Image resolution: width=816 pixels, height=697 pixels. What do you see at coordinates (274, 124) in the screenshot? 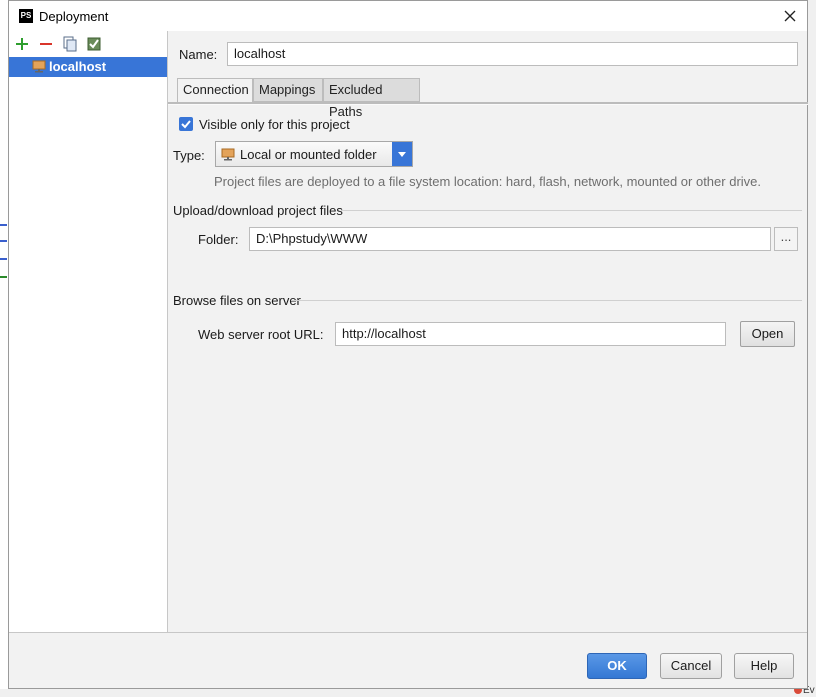
I see `visible-only-label: Visible only for this project` at bounding box center [274, 124].